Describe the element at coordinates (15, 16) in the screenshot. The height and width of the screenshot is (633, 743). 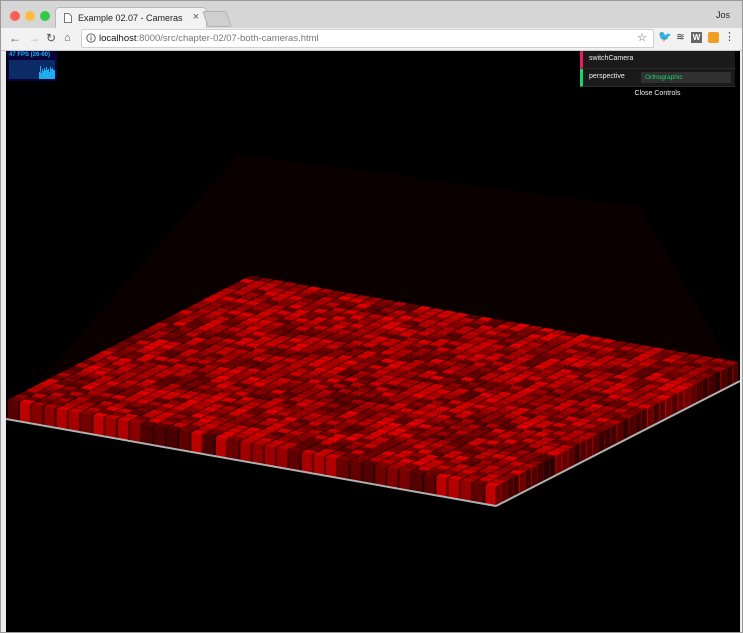
I see `close-window-button` at that location.